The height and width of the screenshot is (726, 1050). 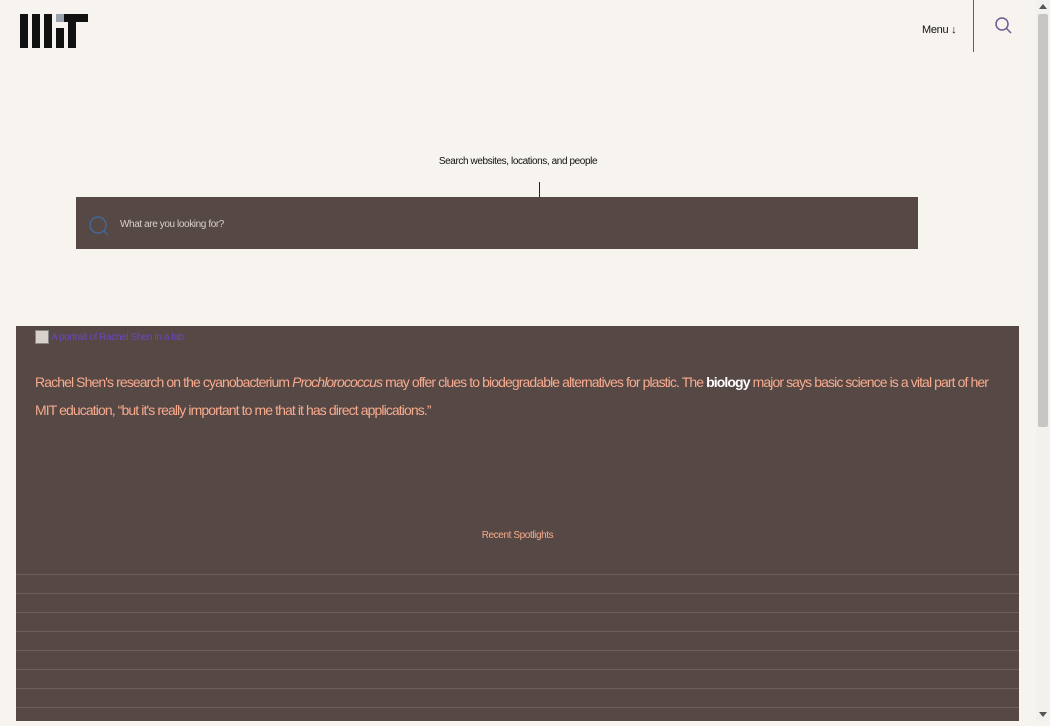 What do you see at coordinates (510, 224) in the screenshot?
I see `search-input` at bounding box center [510, 224].